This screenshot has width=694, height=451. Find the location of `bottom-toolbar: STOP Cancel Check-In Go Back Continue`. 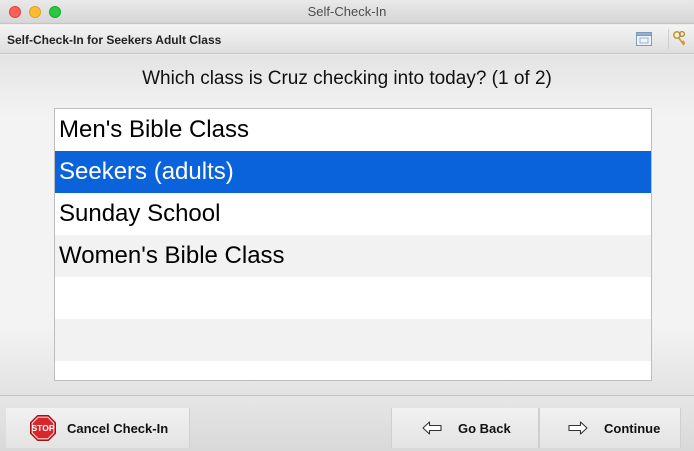

bottom-toolbar: STOP Cancel Check-In Go Back Continue is located at coordinates (347, 423).